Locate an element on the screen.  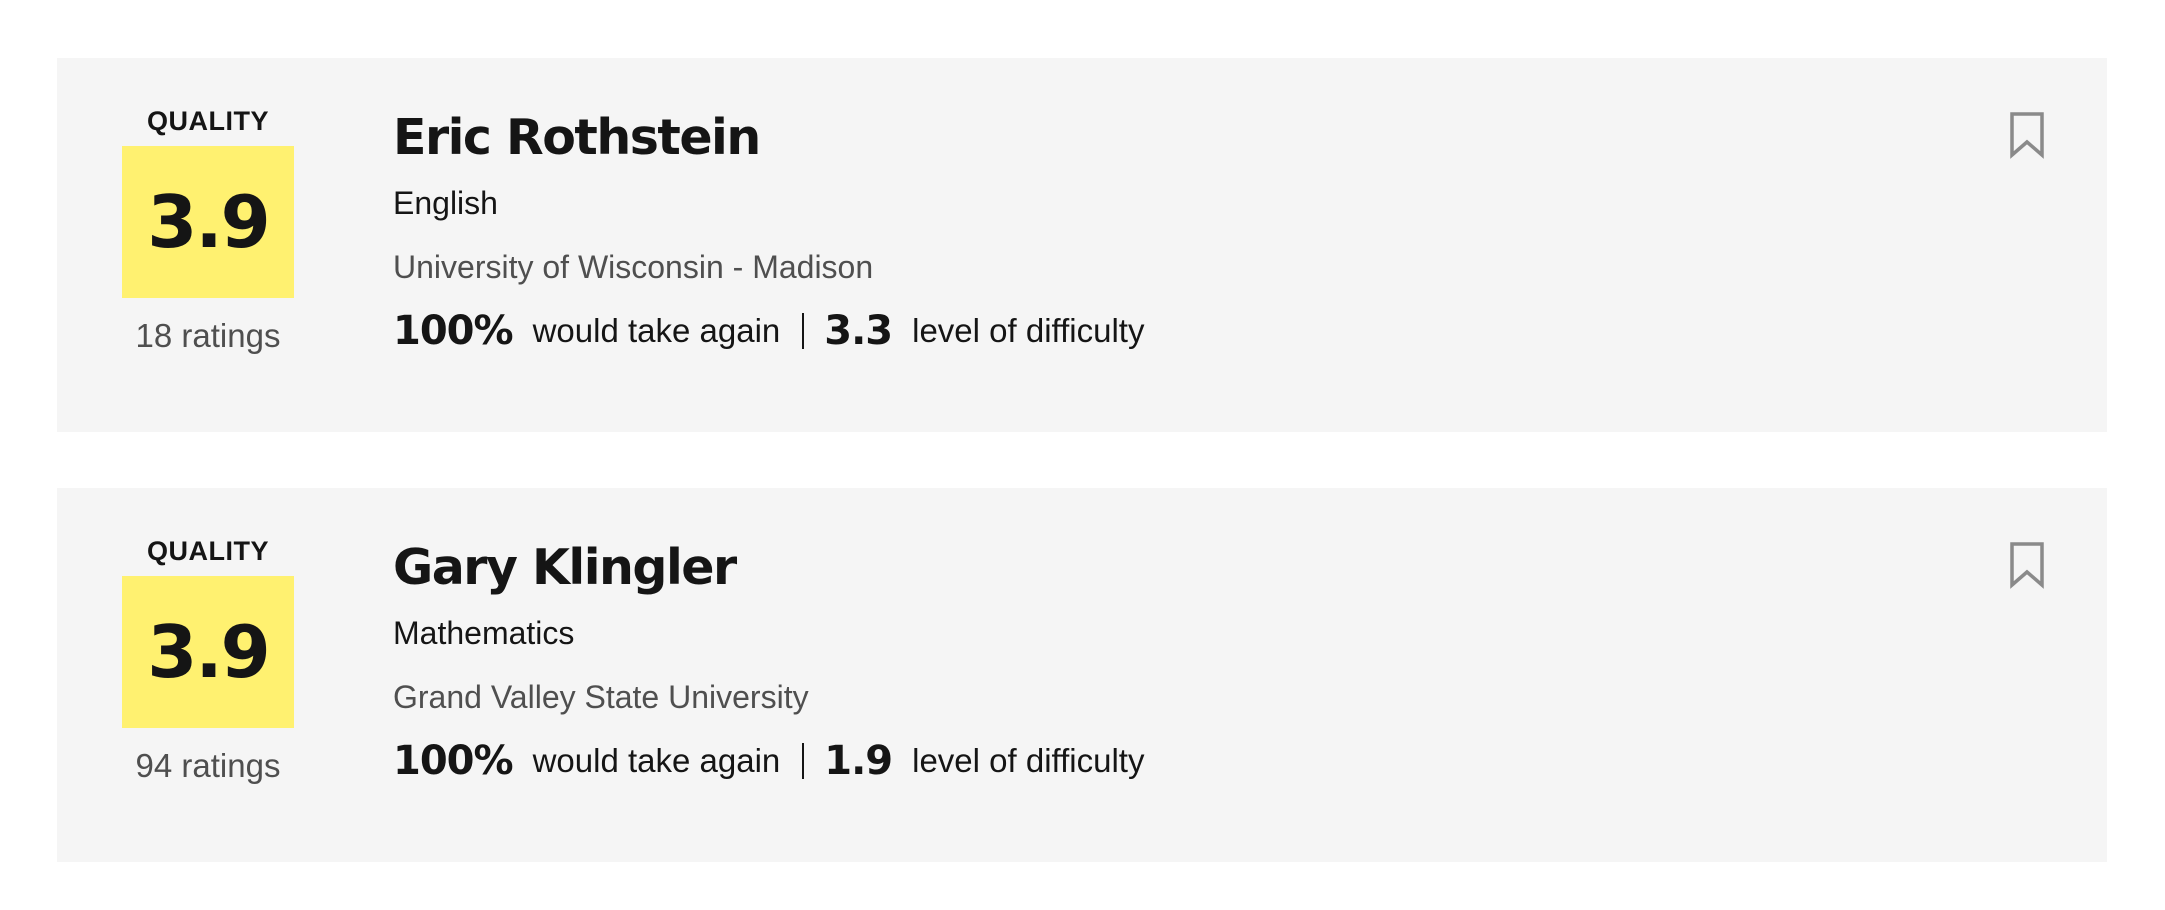
difficulty-score: 1.9 is located at coordinates (858, 761).